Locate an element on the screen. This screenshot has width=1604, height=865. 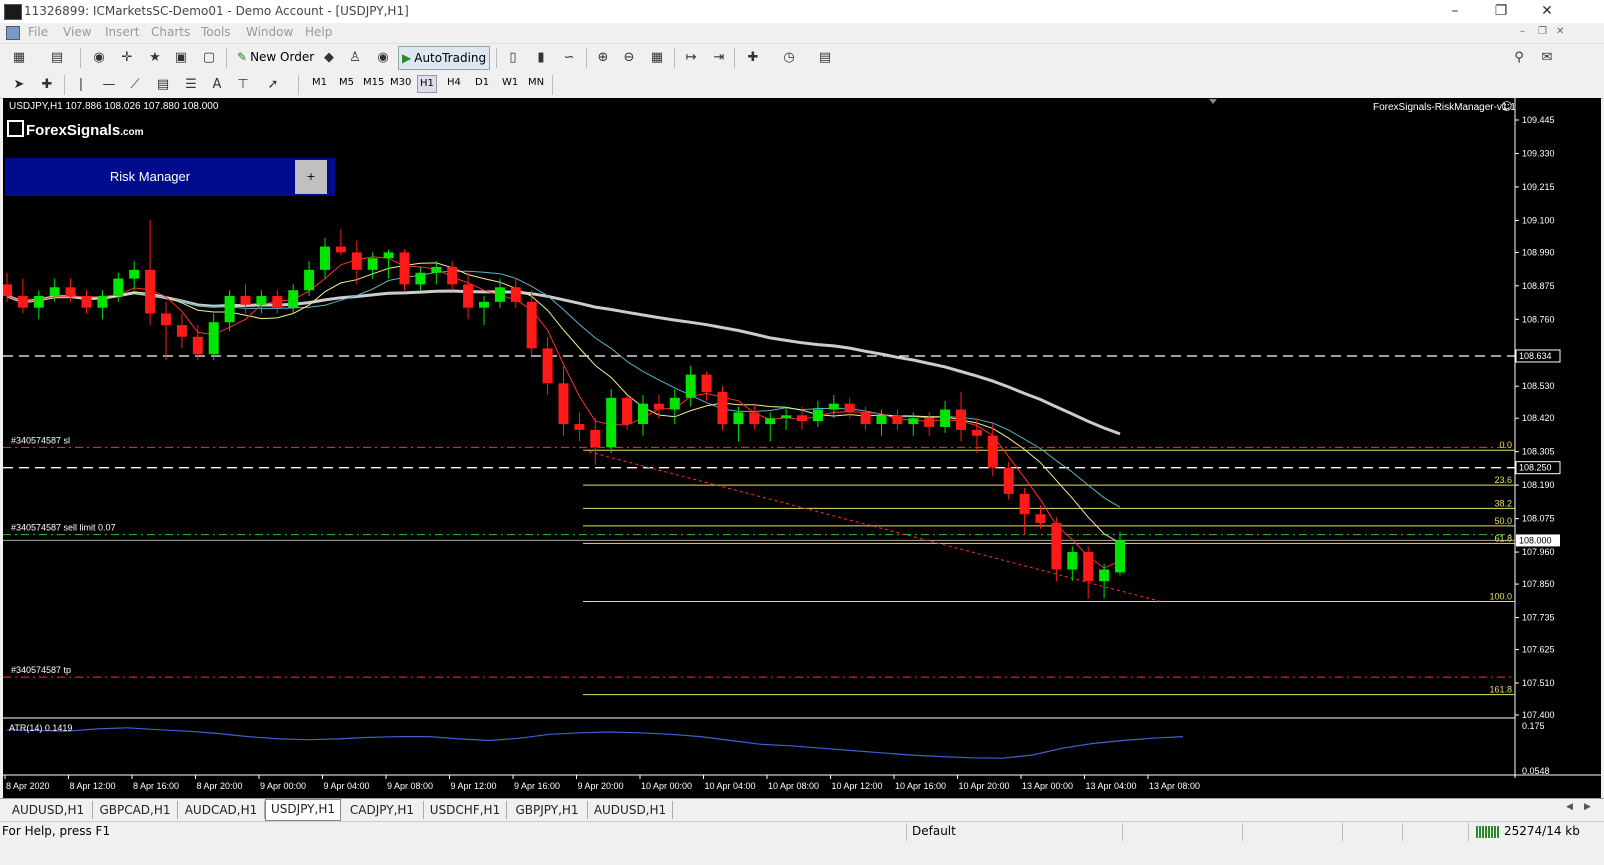
fibonacci-icon: ☰ is located at coordinates (191, 84).